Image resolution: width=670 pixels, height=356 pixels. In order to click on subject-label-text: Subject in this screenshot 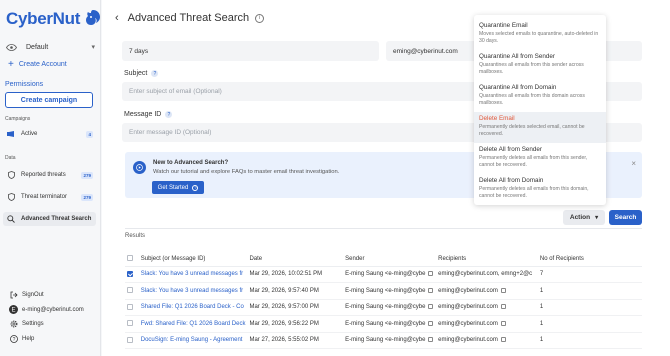, I will do `click(136, 73)`.